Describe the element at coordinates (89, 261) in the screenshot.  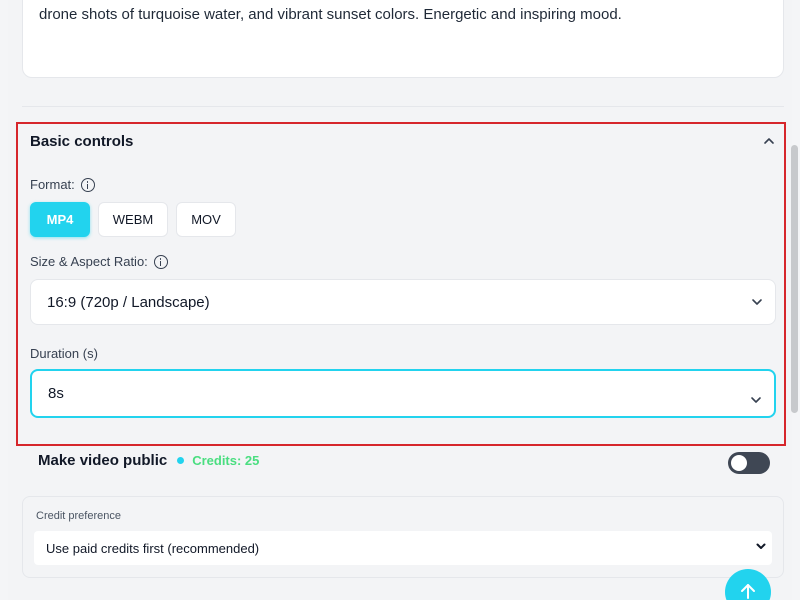
I see `size-label: Size & Aspect Ratio:` at that location.